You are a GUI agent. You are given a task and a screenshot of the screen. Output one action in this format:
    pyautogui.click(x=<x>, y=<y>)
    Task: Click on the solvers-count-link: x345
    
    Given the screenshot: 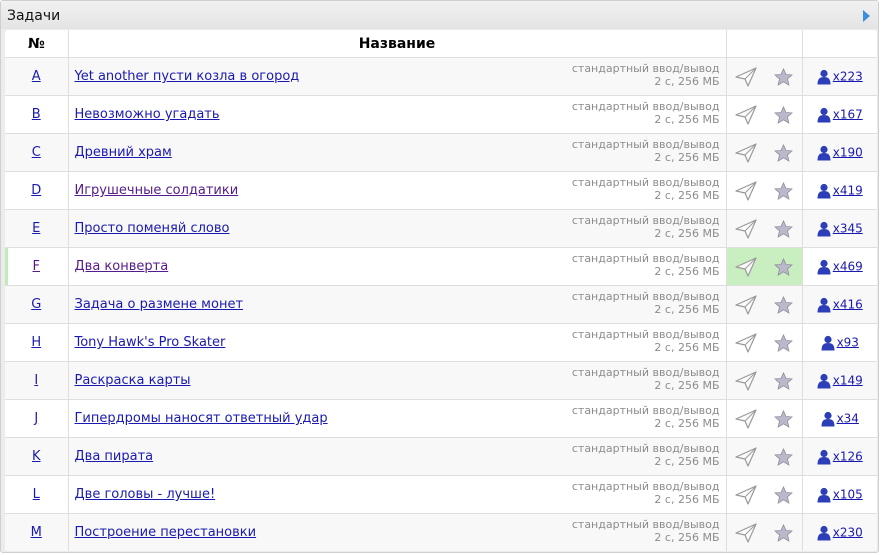 What is the action you would take?
    pyautogui.click(x=848, y=228)
    